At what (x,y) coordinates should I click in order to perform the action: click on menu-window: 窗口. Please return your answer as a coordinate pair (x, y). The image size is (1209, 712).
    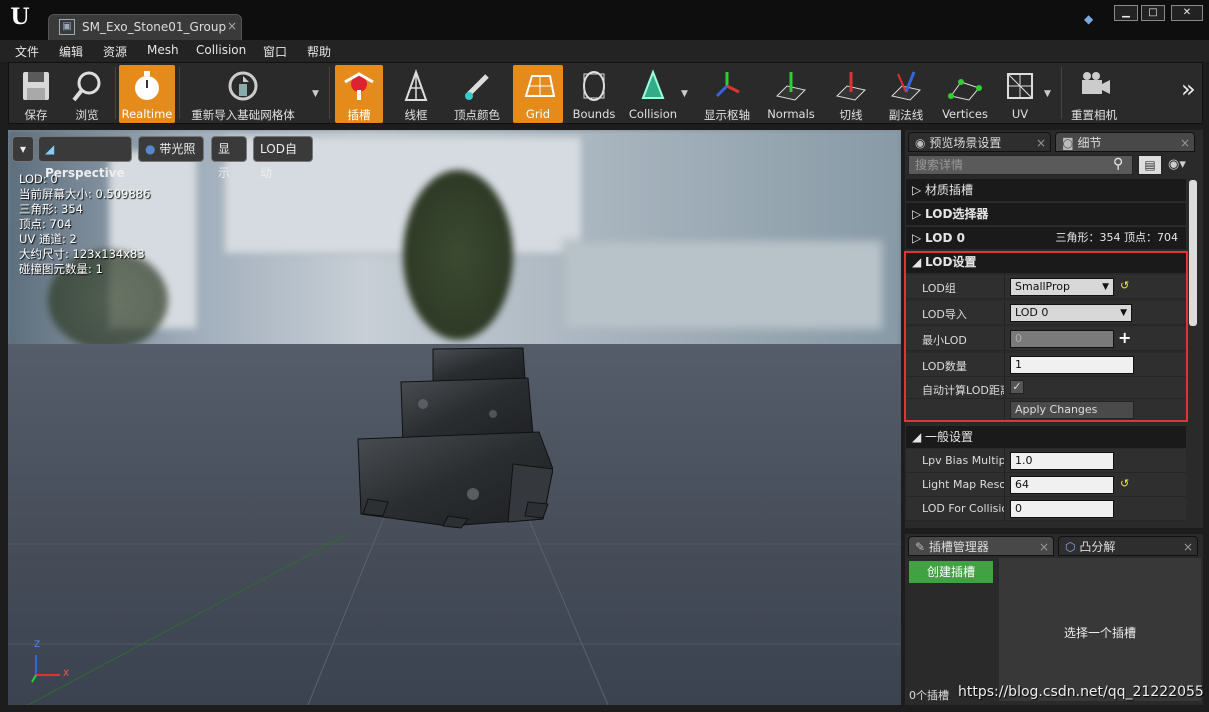
    Looking at the image, I should click on (275, 51).